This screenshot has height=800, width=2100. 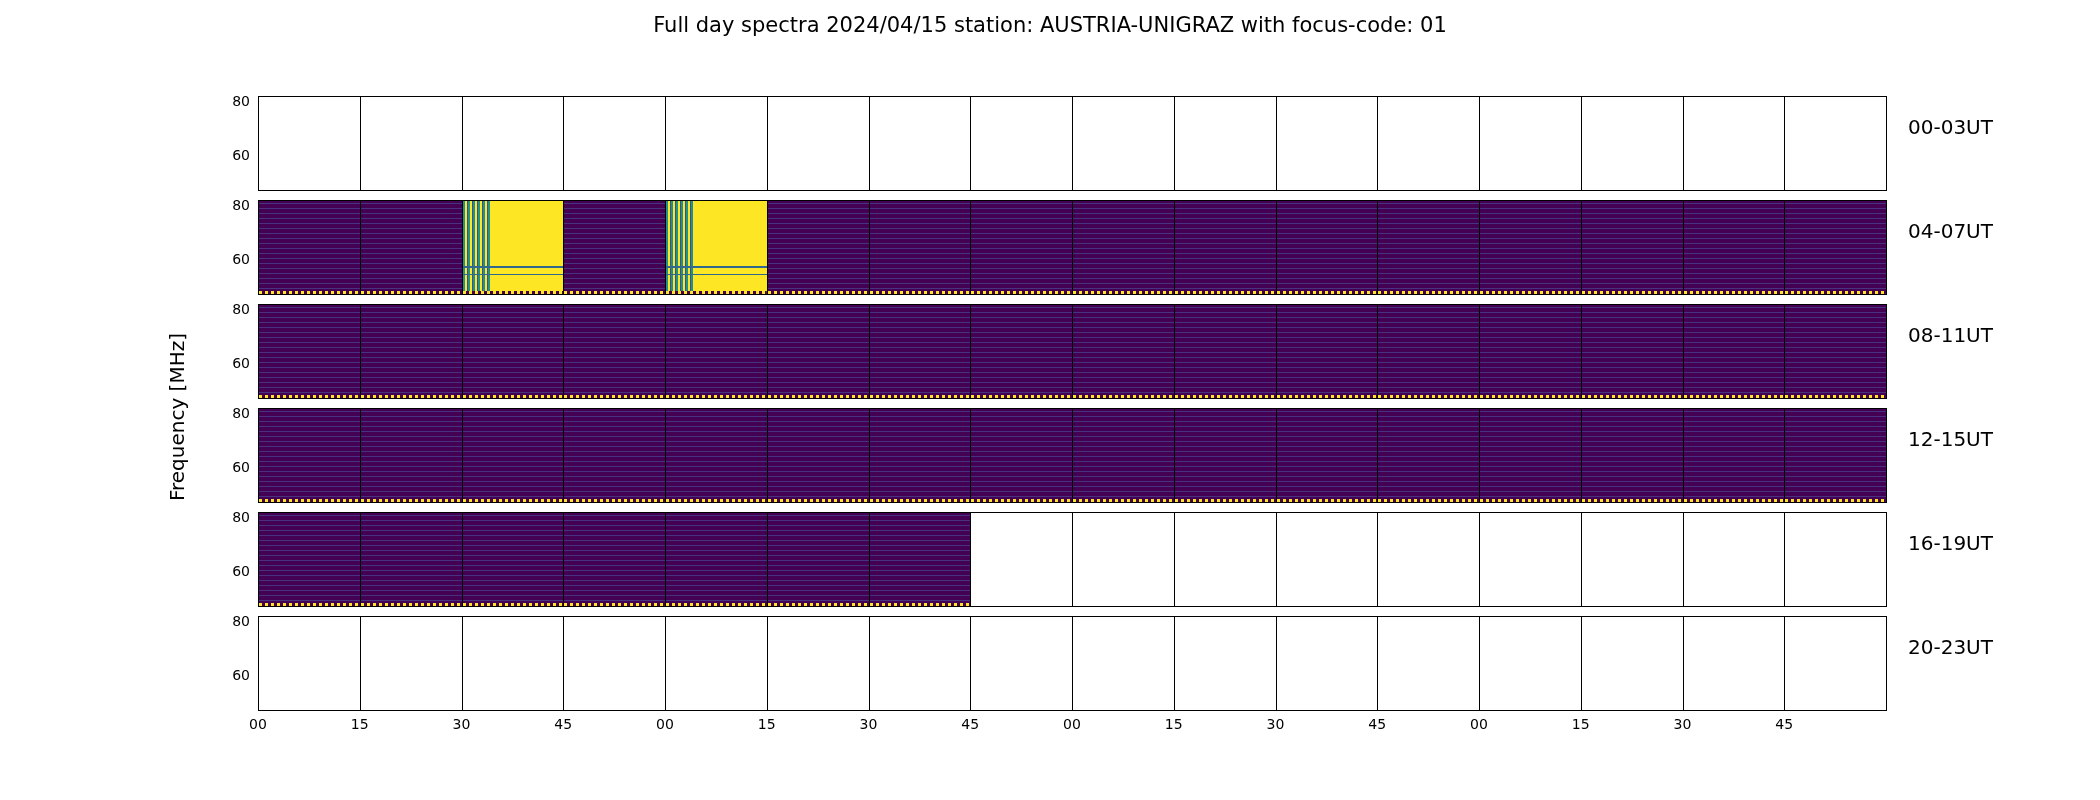 I want to click on row-label: 20-23UT, so click(x=1951, y=647).